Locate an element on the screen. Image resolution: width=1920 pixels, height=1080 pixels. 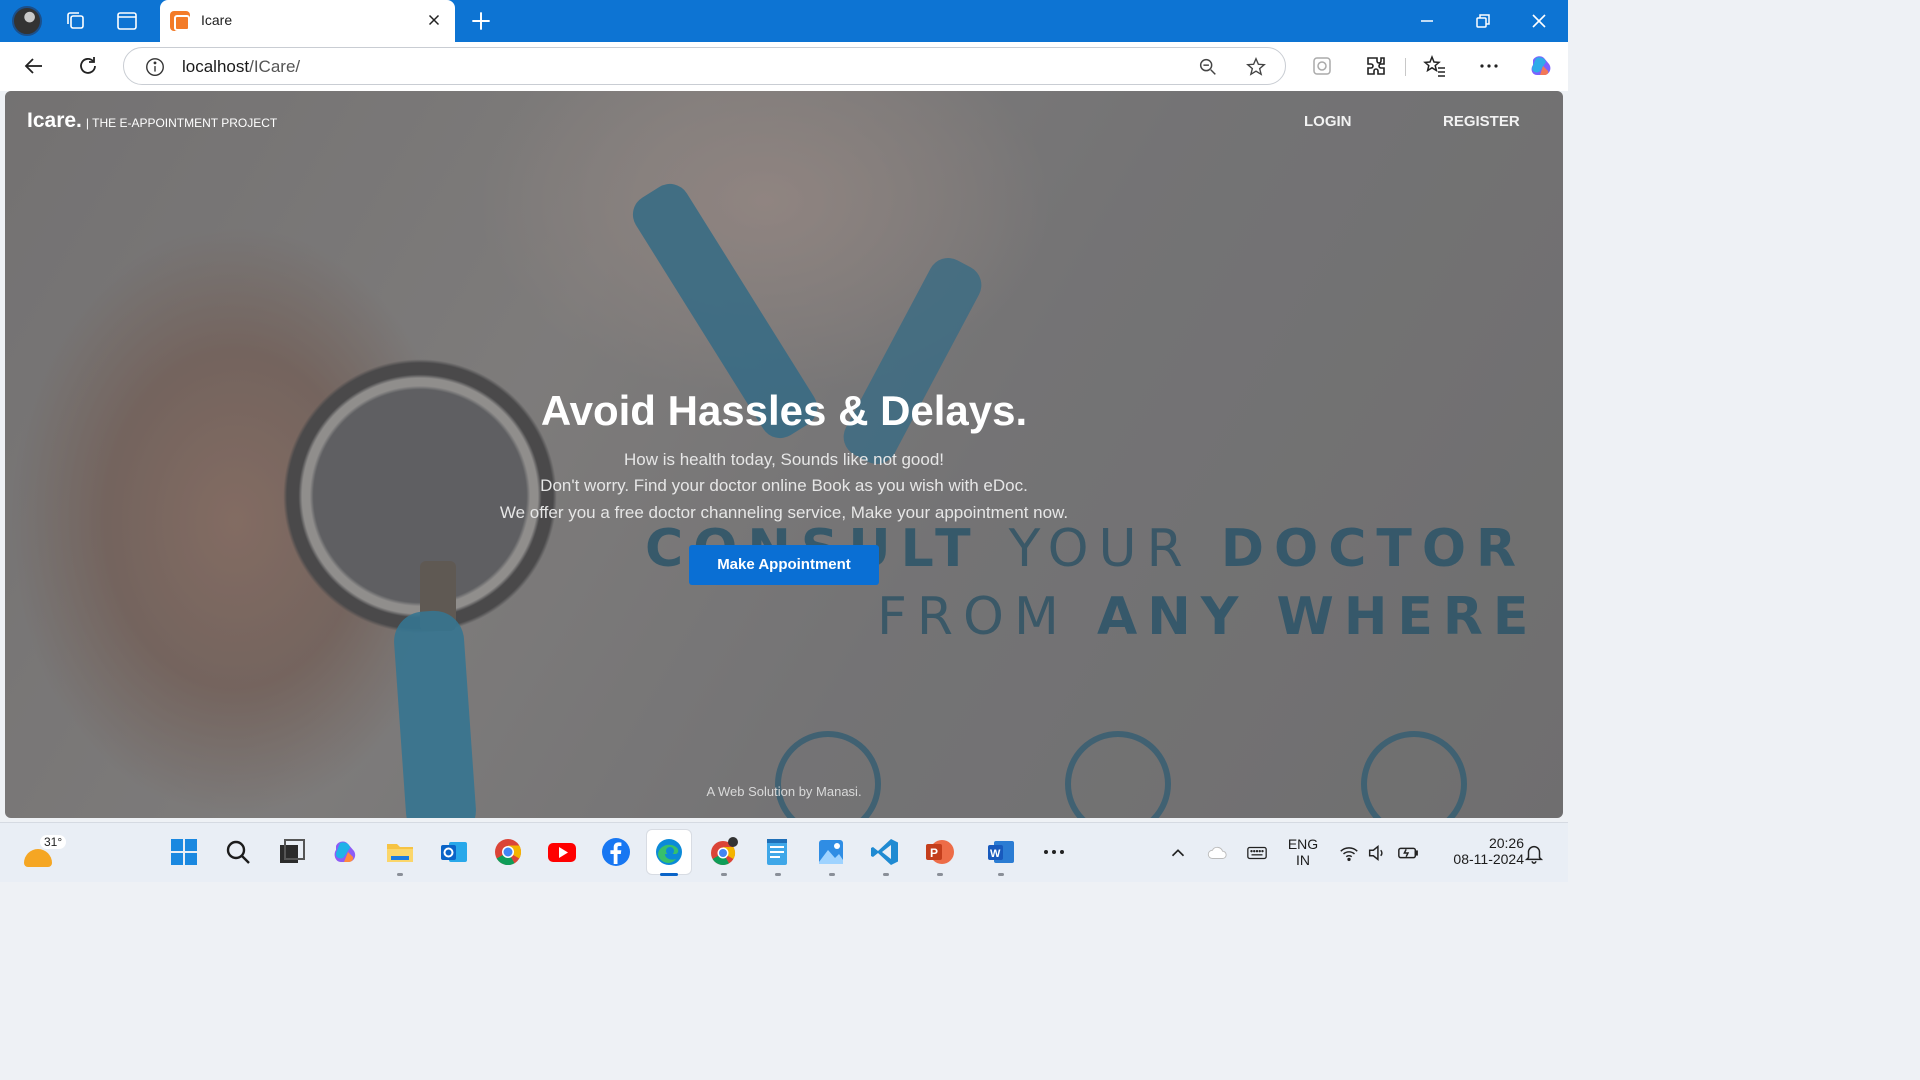
battery-charging-icon is located at coordinates (1408, 853).